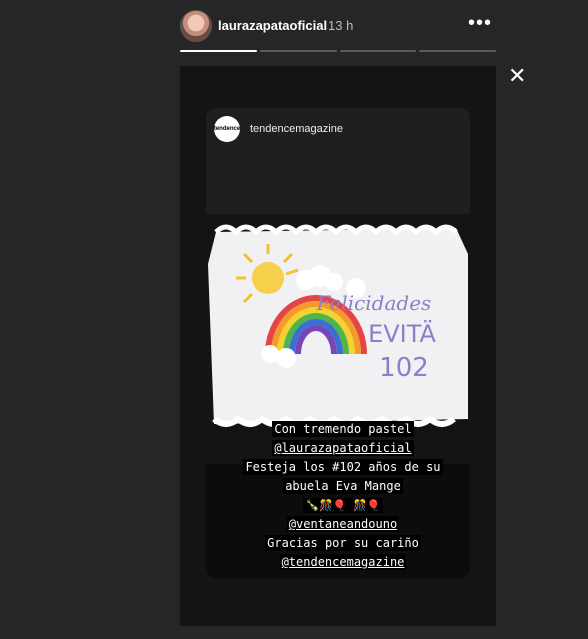  Describe the element at coordinates (272, 25) in the screenshot. I see `username: laurazapataoficial` at that location.